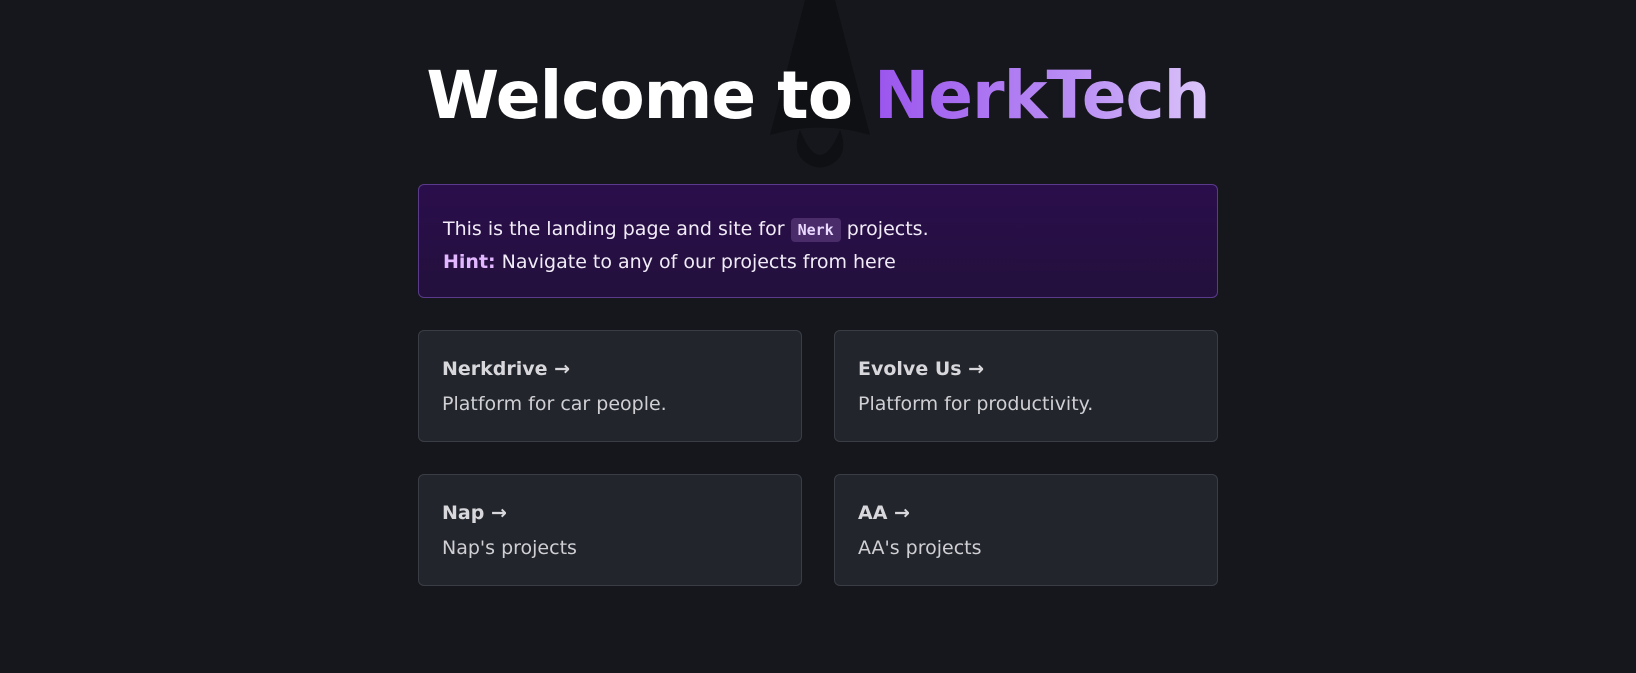  What do you see at coordinates (506, 369) in the screenshot?
I see `card-title: Nerkdrive →` at bounding box center [506, 369].